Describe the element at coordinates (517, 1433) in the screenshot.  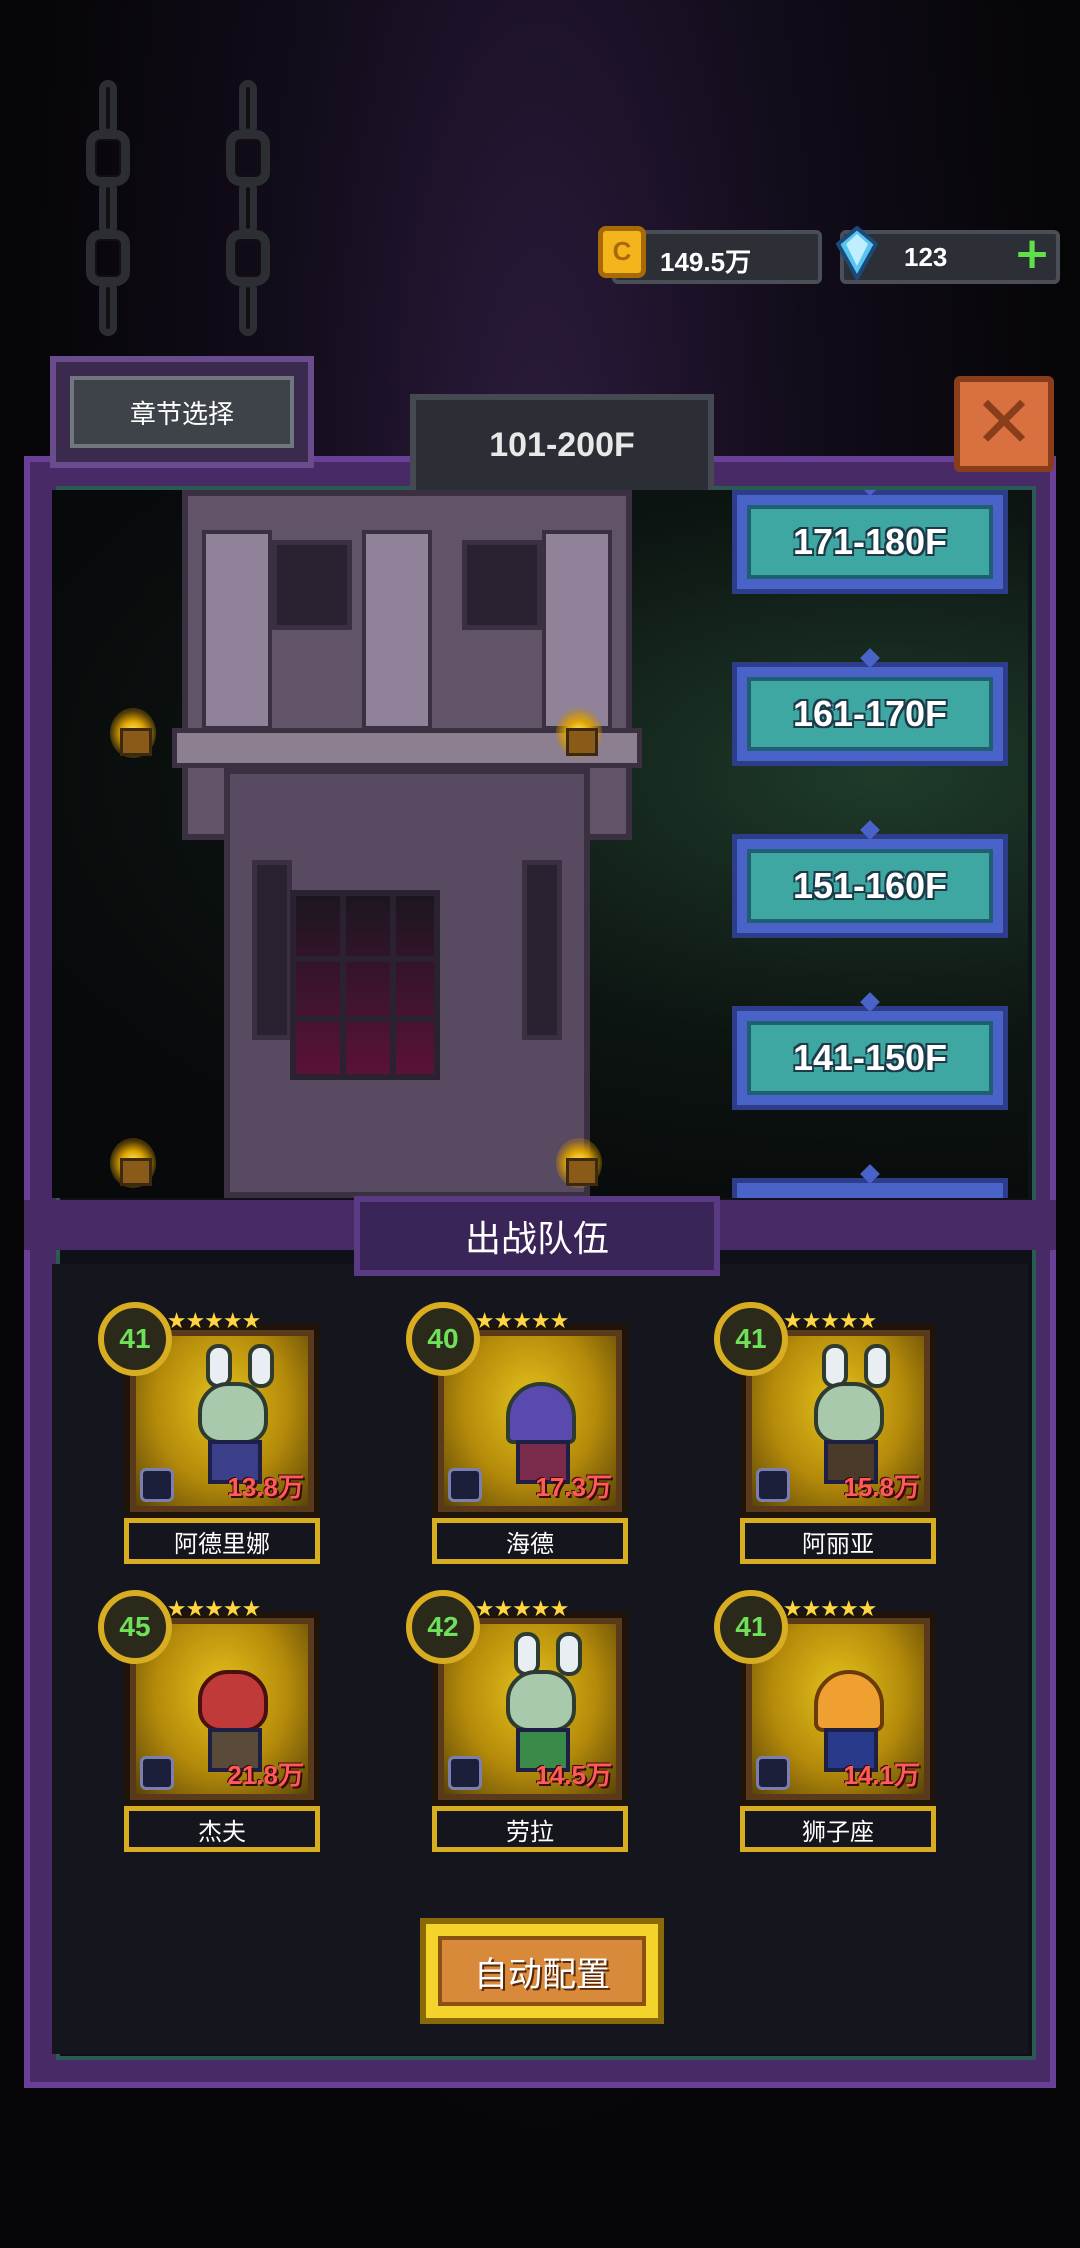
I see `hero-card: 17.3万 ★★★★★★ 40 海德` at that location.